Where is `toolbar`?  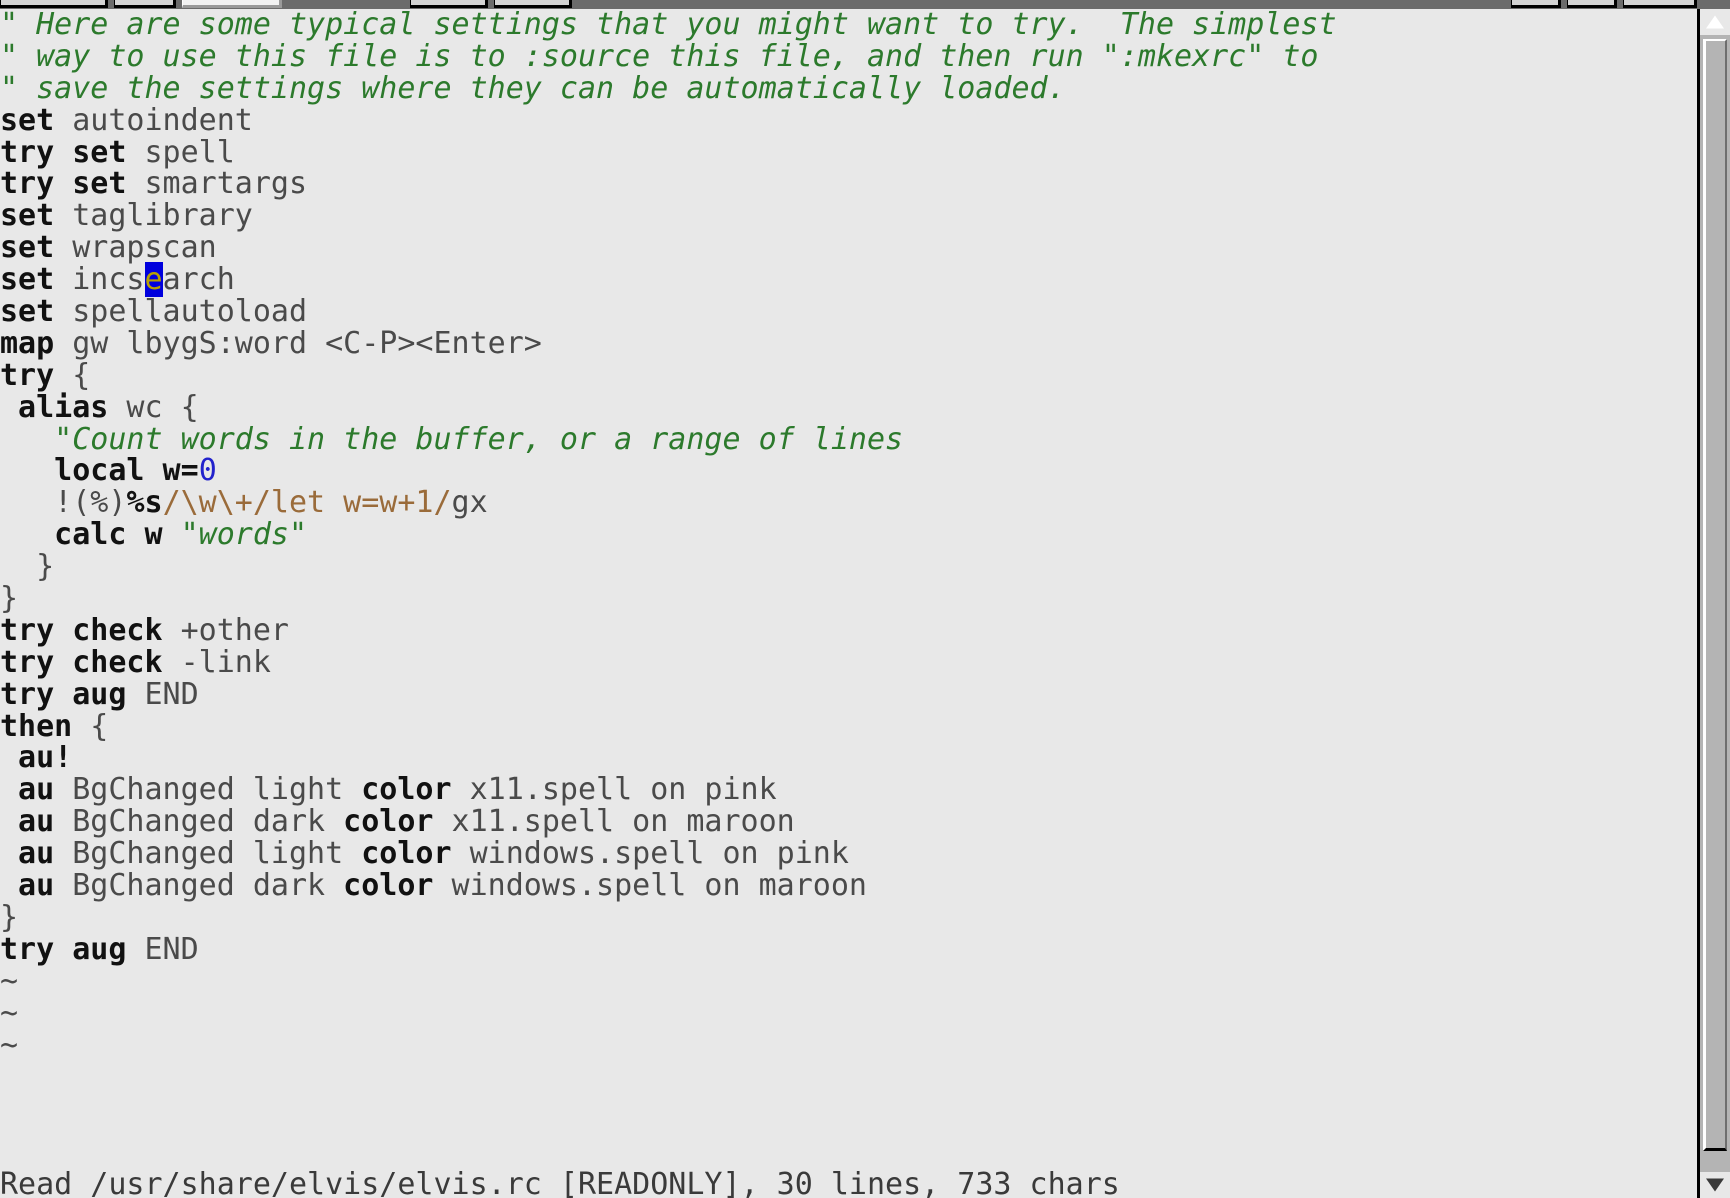 toolbar is located at coordinates (865, 4).